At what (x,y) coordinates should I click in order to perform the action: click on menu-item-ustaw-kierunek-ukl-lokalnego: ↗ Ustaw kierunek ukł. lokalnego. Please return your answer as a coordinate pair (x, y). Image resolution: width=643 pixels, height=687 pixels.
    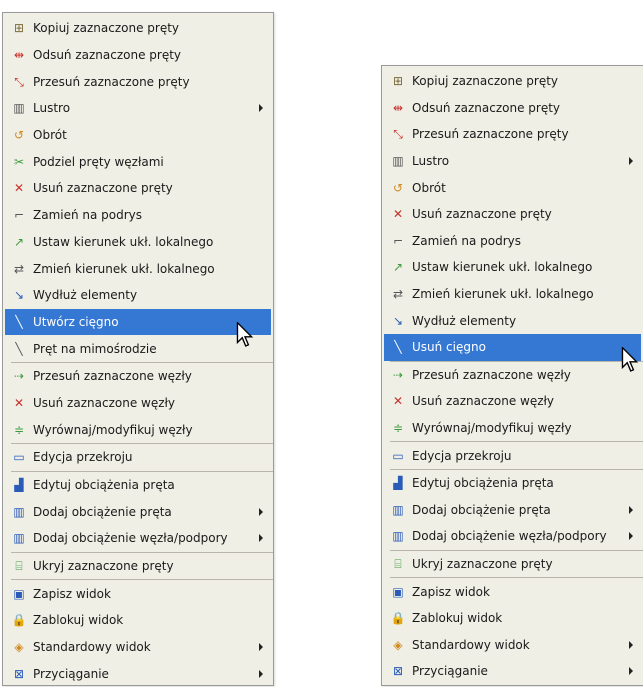
    Looking at the image, I should click on (138, 242).